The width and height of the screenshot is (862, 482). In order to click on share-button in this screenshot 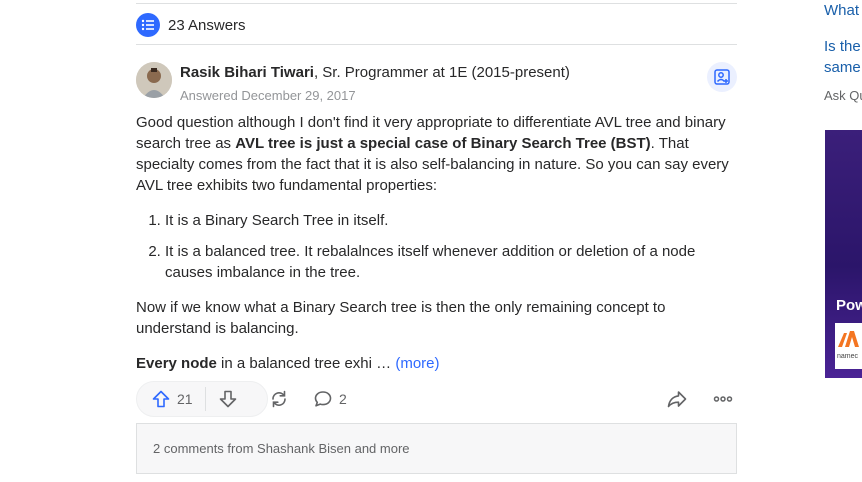, I will do `click(279, 399)`.